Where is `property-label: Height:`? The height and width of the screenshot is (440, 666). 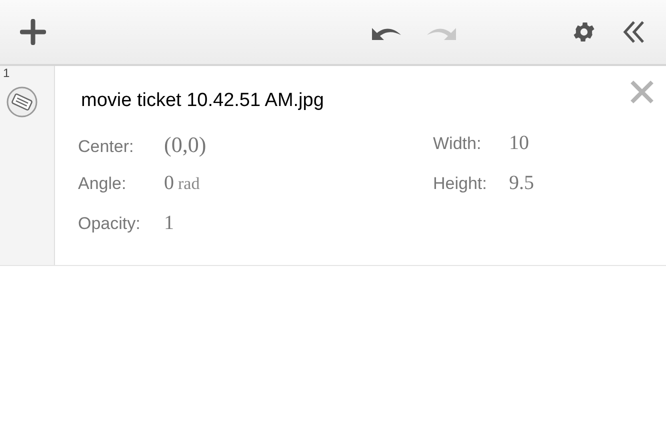
property-label: Height: is located at coordinates (460, 184).